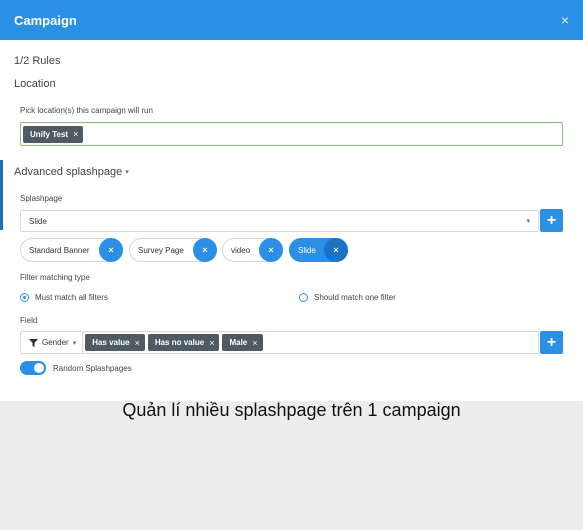  I want to click on field-value-tag: Has no value ×, so click(183, 342).